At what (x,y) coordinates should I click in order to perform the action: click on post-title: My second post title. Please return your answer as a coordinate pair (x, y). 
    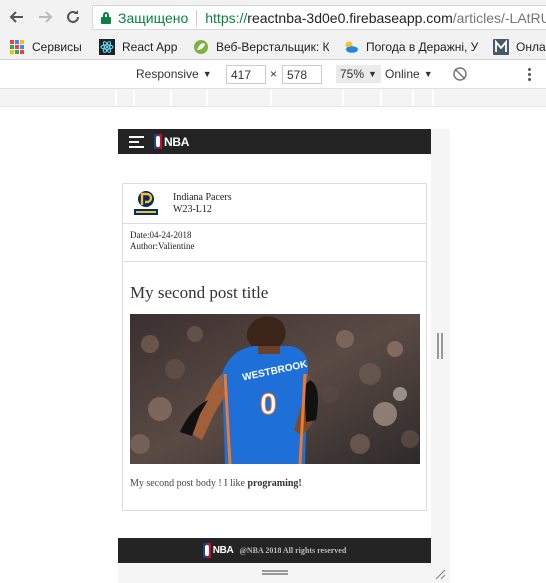
    Looking at the image, I should click on (199, 292).